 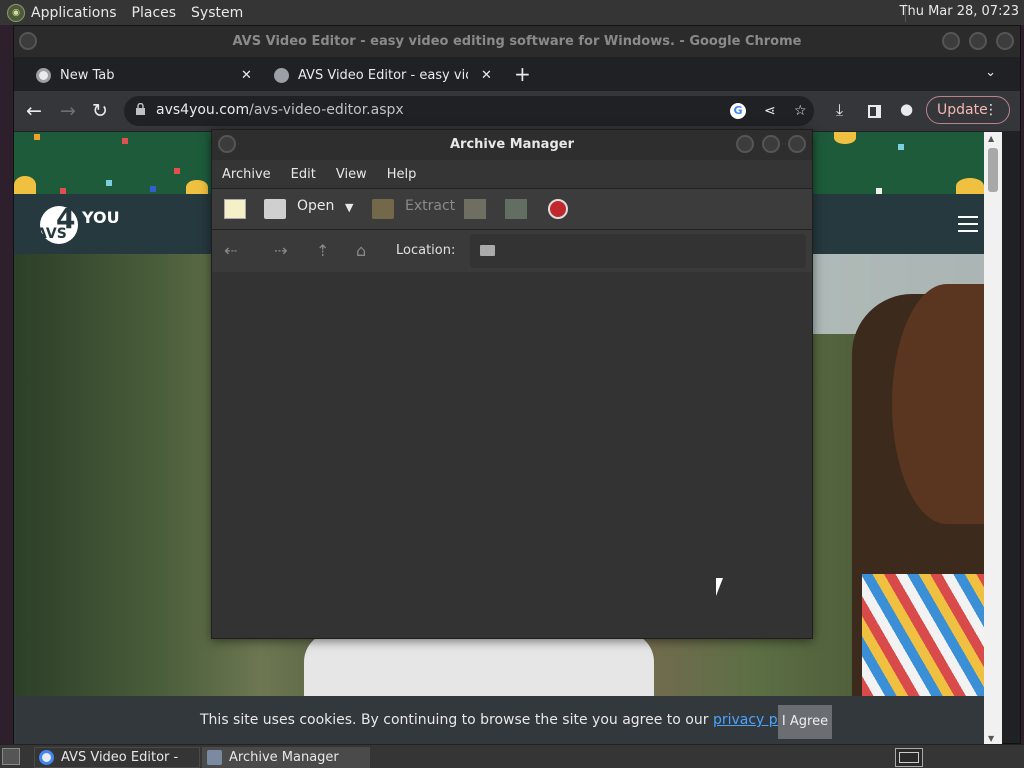 What do you see at coordinates (968, 110) in the screenshot?
I see `update-button: Update ⋮` at bounding box center [968, 110].